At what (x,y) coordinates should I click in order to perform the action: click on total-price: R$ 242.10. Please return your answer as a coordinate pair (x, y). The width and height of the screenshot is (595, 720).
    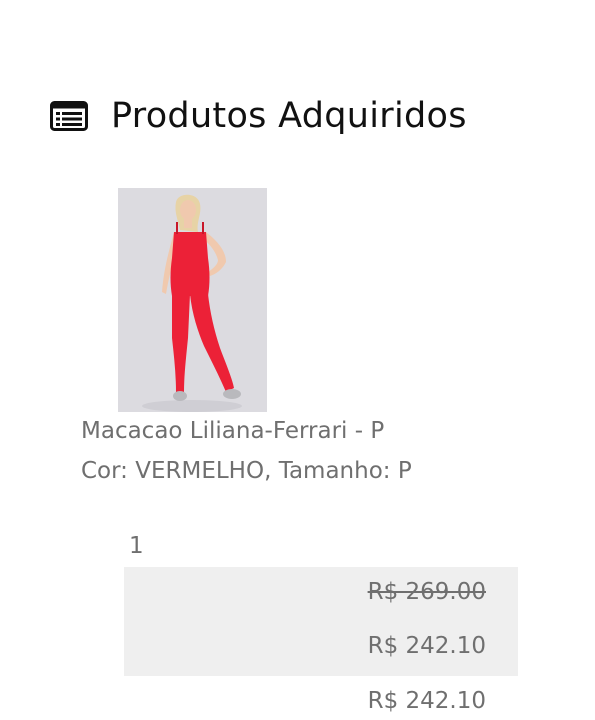
    Looking at the image, I should click on (426, 701).